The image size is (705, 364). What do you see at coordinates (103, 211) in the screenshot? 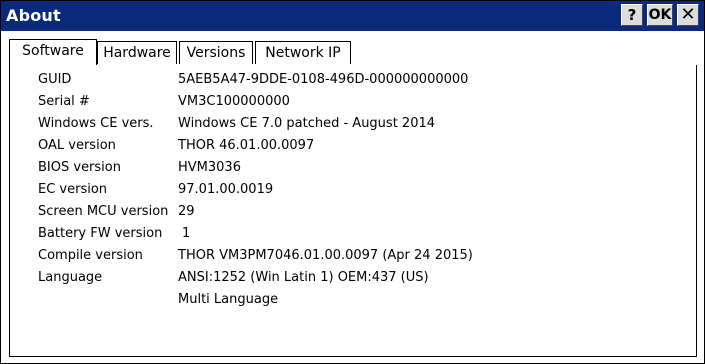
I see `info-label: Screen MCU version` at bounding box center [103, 211].